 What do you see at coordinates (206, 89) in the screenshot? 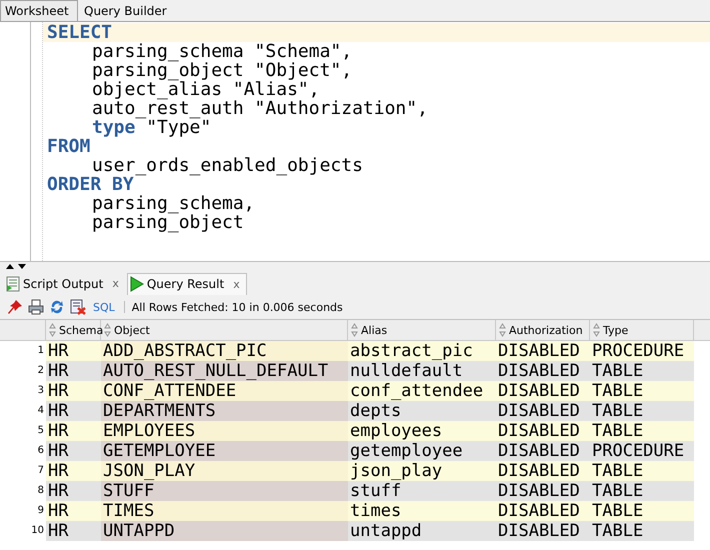
I see `code-line: object_alias "Alias",` at bounding box center [206, 89].